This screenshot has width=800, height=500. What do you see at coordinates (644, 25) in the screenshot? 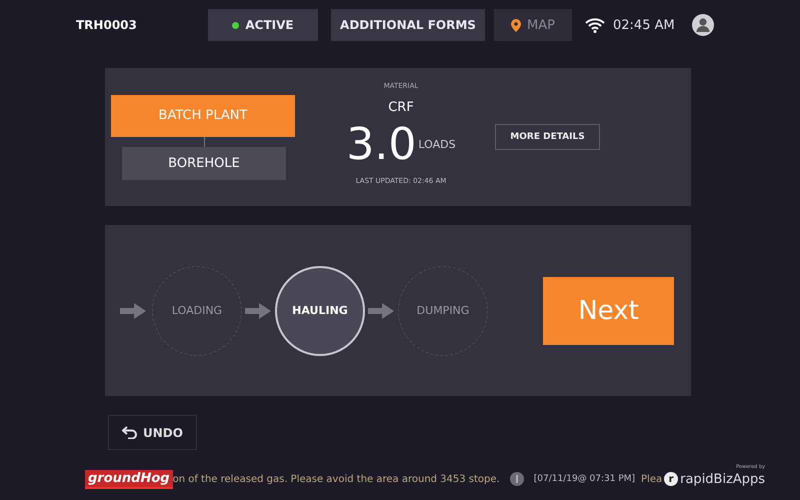
I see `clock-time: 02:45 AM` at bounding box center [644, 25].